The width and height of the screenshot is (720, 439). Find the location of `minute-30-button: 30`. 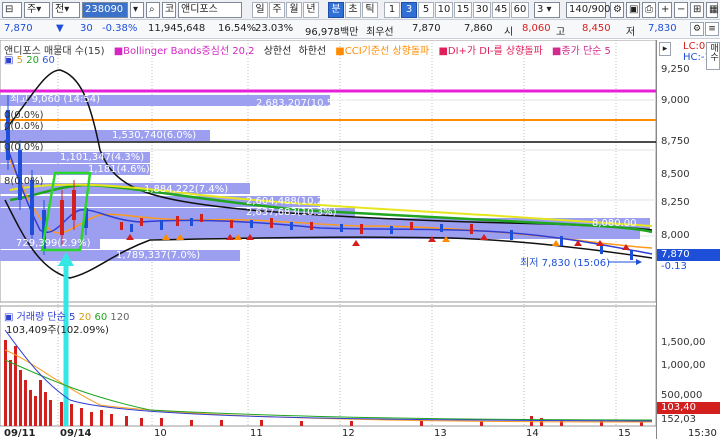

minute-30-button: 30 is located at coordinates (482, 10).